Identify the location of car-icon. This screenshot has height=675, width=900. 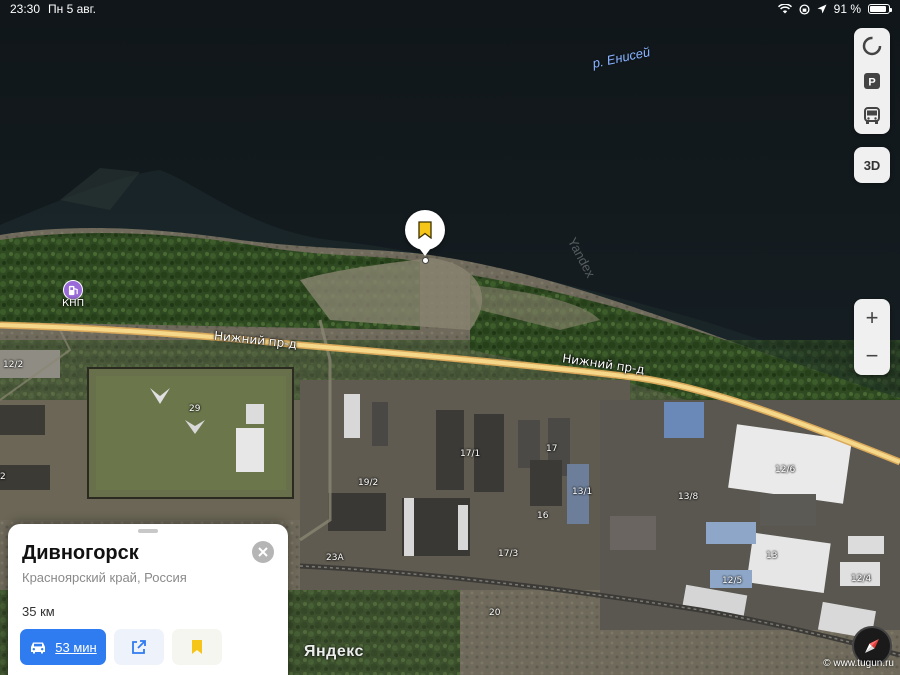
(38, 647).